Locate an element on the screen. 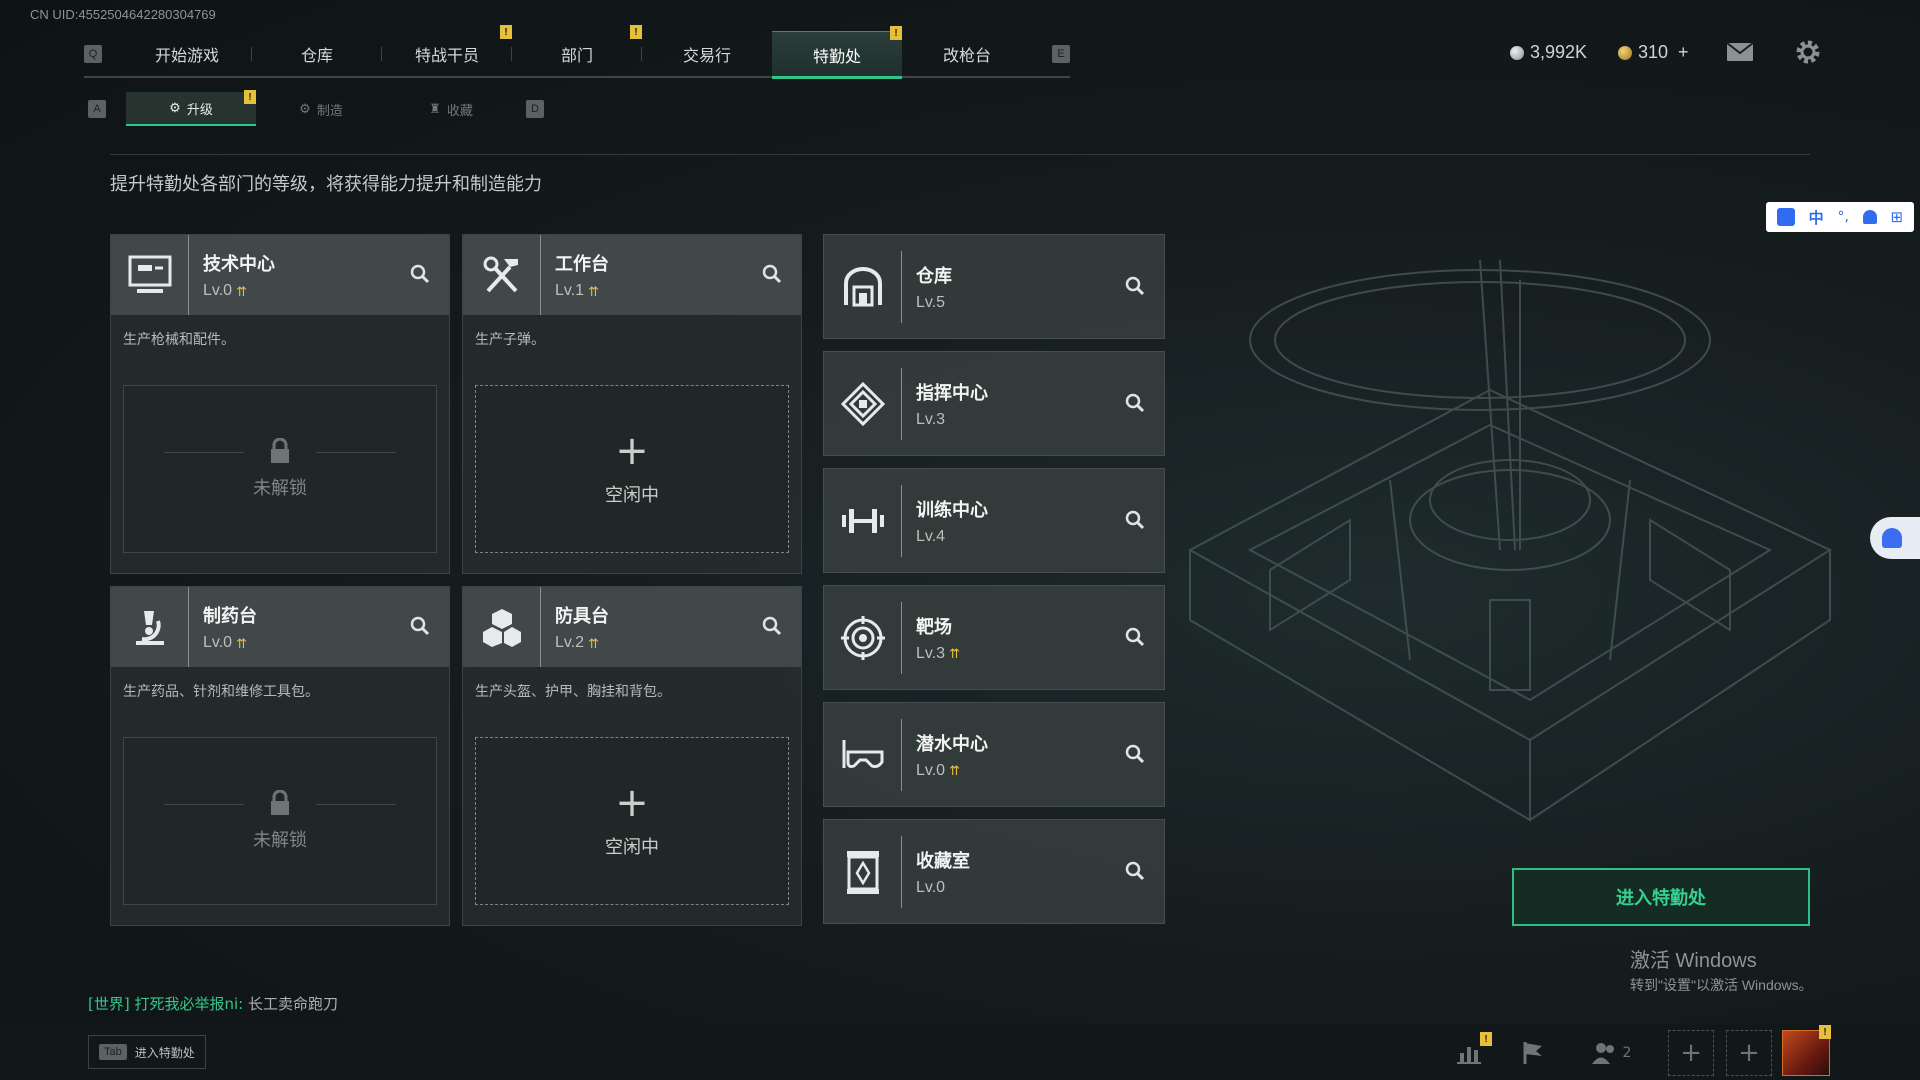 This screenshot has height=1080, width=1920. tab-trade: 交易行 is located at coordinates (707, 54).